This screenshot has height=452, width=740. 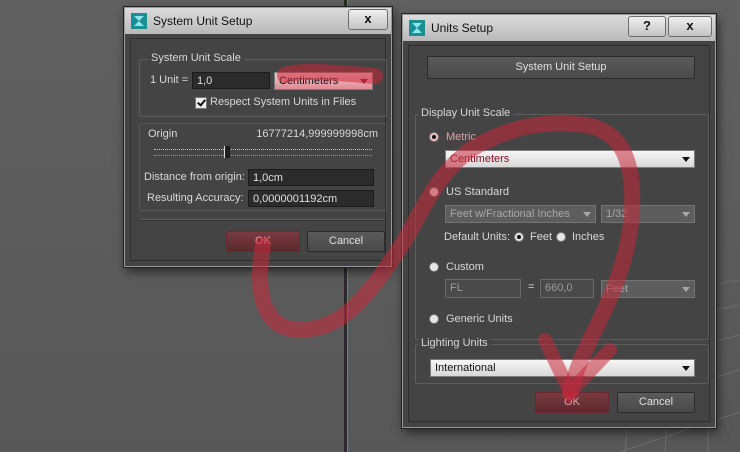 I want to click on accuracy-field: 0,0000001192cm, so click(x=311, y=198).